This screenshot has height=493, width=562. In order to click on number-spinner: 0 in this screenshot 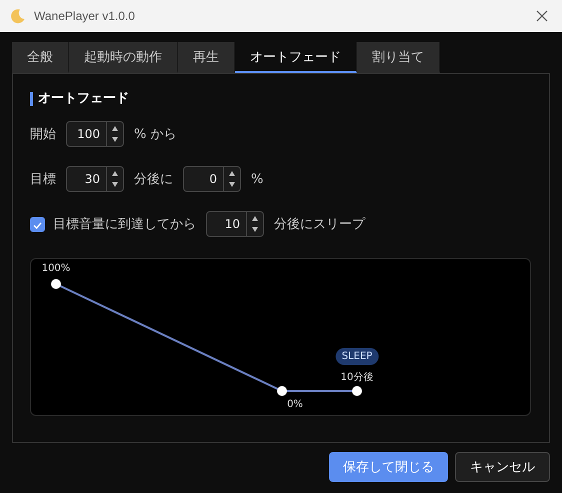, I will do `click(212, 179)`.